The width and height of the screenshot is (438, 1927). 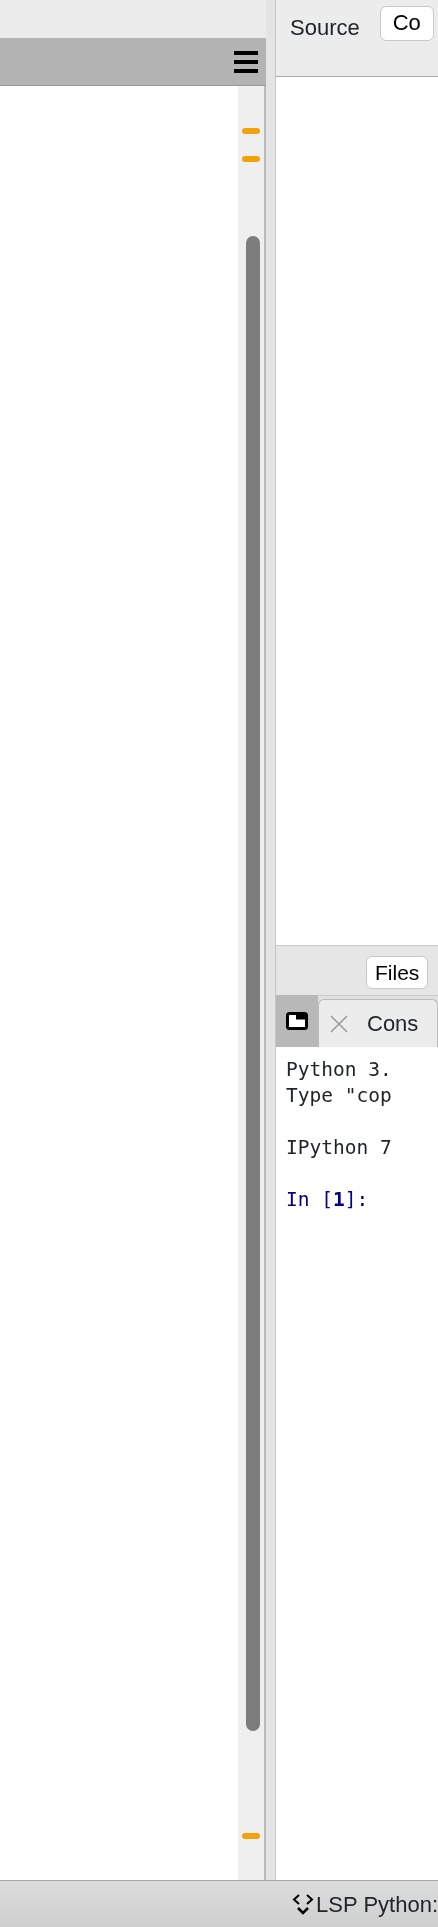 I want to click on close-icon, so click(x=339, y=1023).